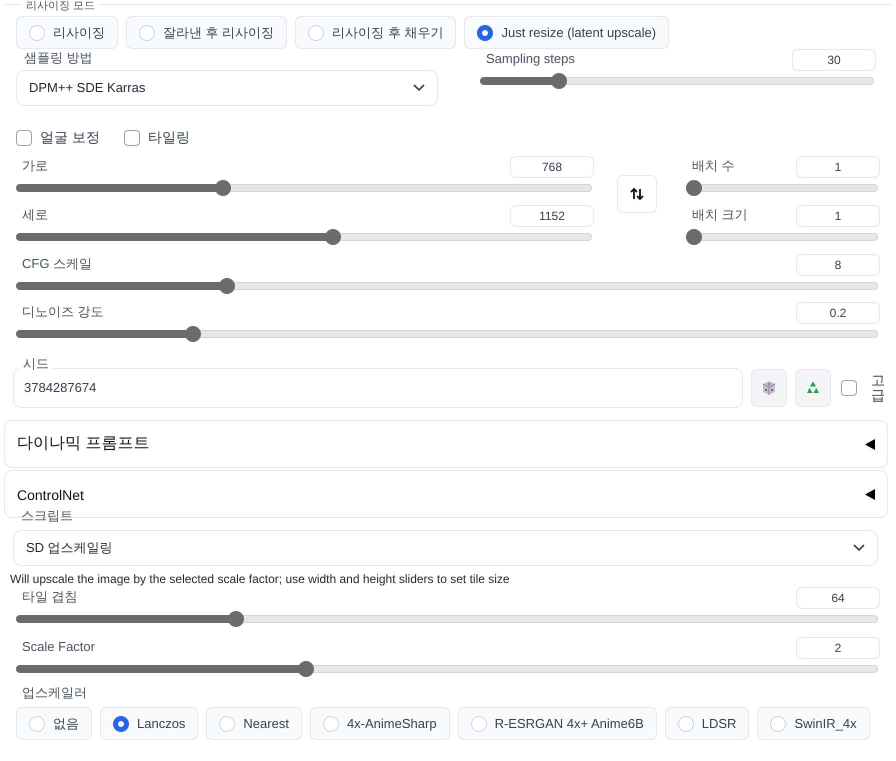  I want to click on dropdown: SD 업스케일링, so click(445, 548).